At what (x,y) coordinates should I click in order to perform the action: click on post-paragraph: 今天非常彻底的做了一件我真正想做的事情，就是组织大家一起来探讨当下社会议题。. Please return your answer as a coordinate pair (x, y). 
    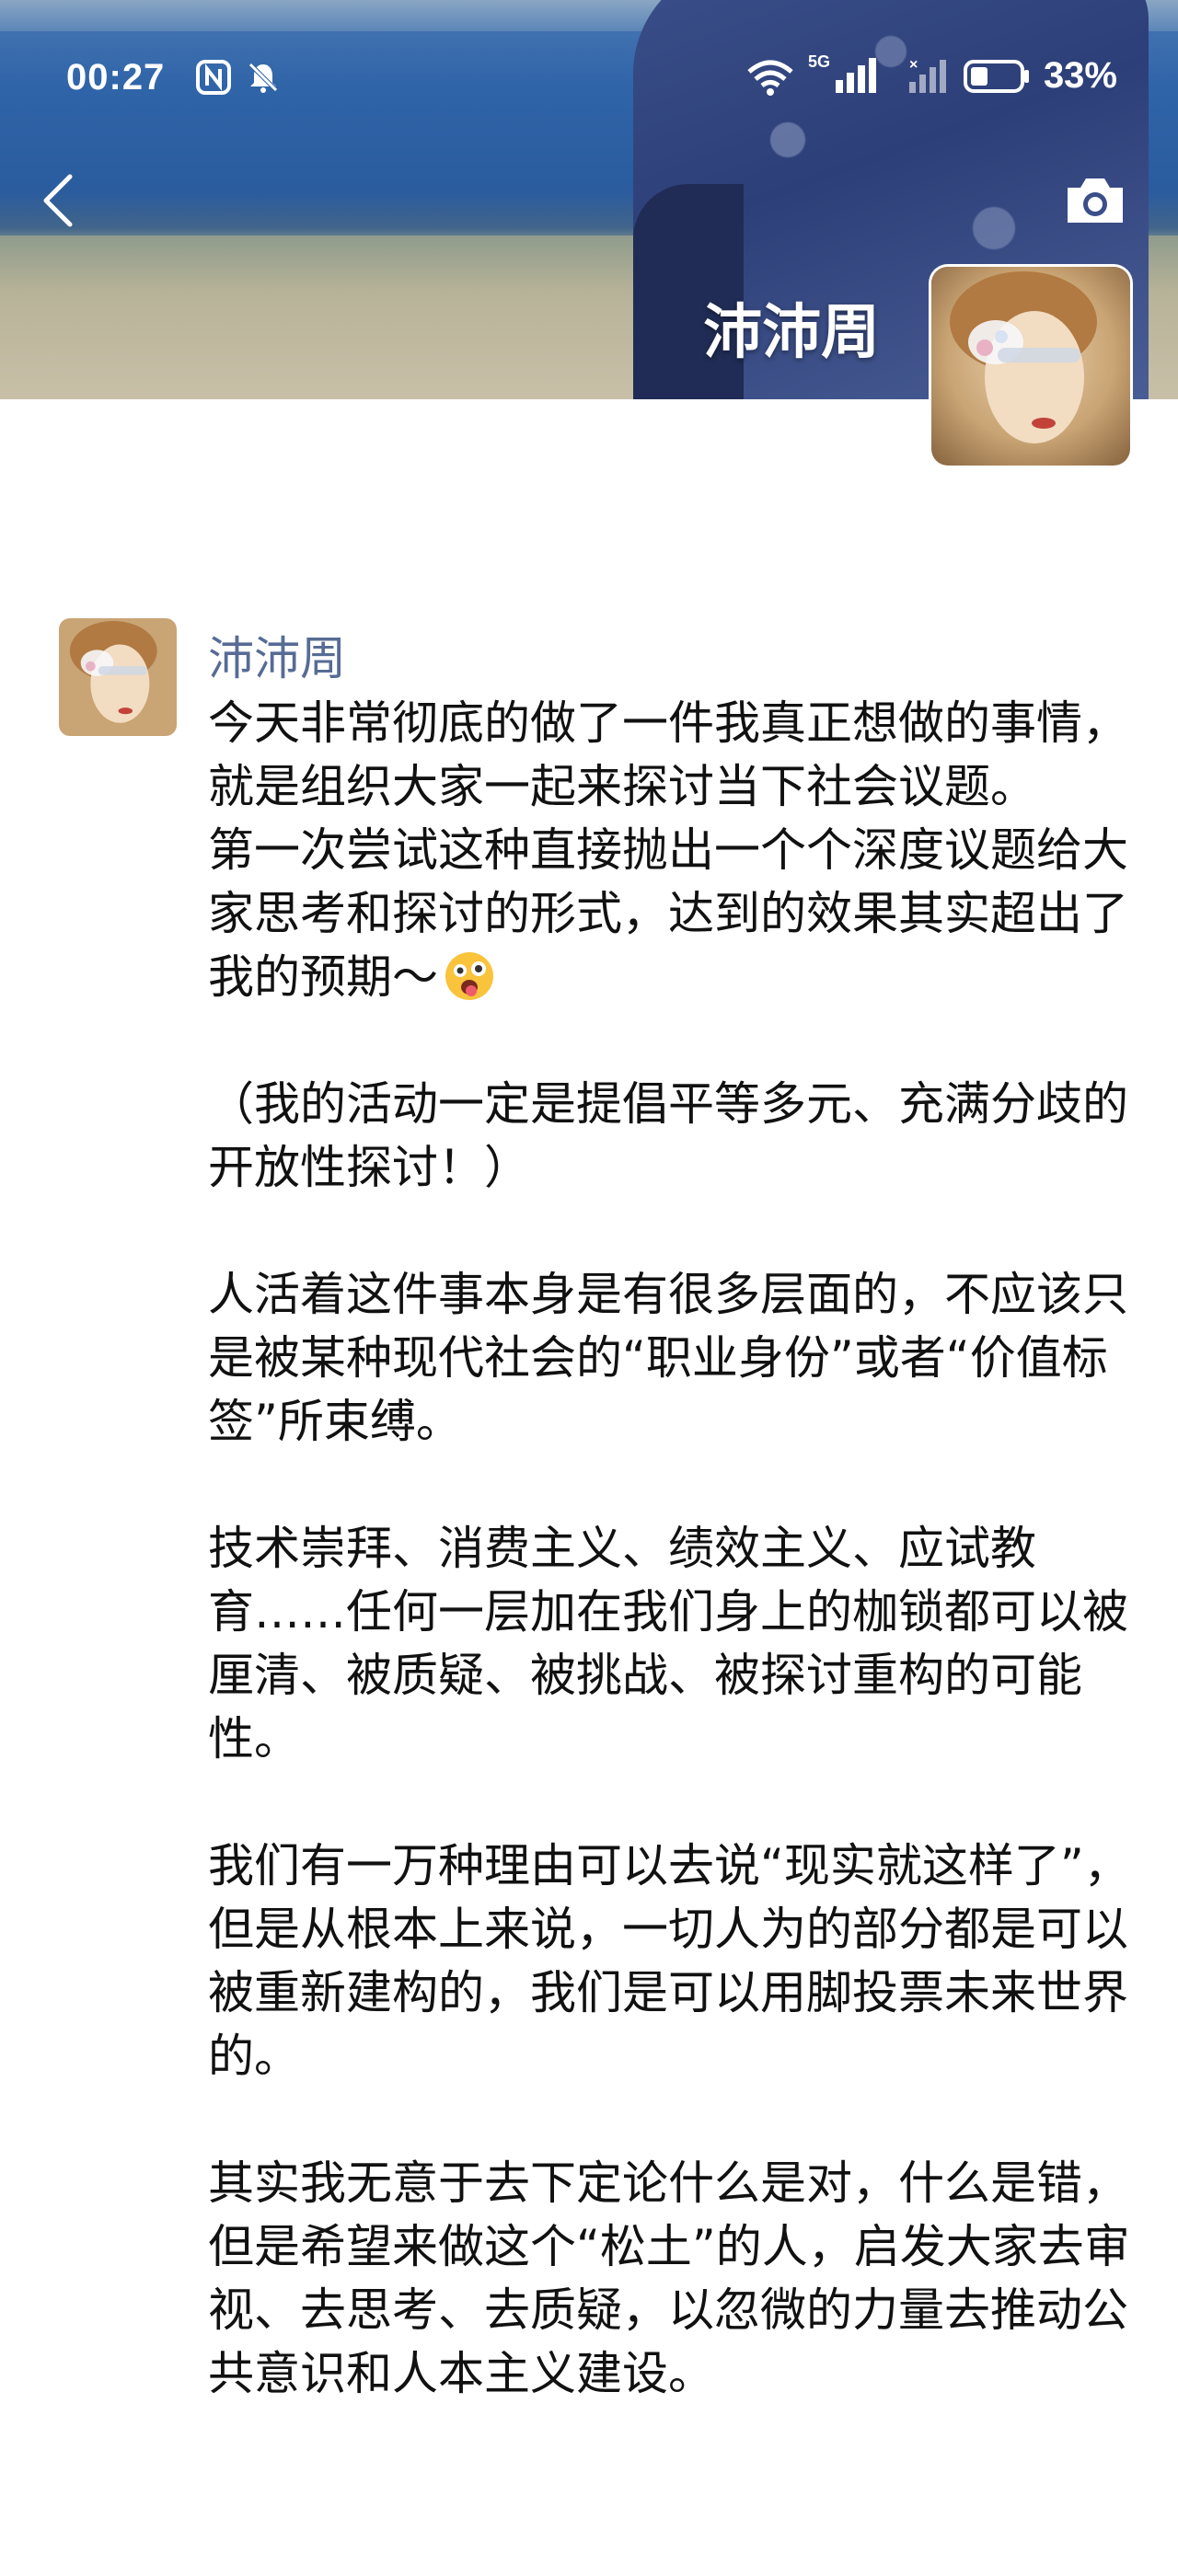
    Looking at the image, I should click on (668, 754).